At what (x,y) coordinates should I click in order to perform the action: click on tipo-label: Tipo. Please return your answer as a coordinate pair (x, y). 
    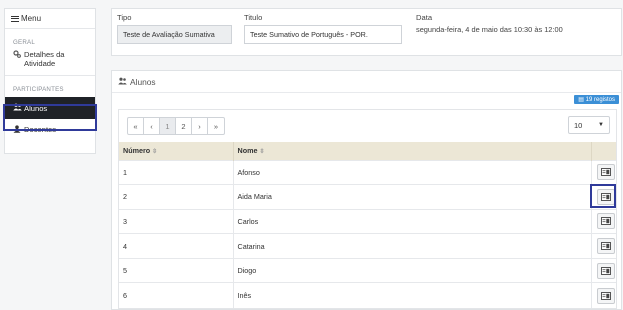
    Looking at the image, I should click on (124, 17).